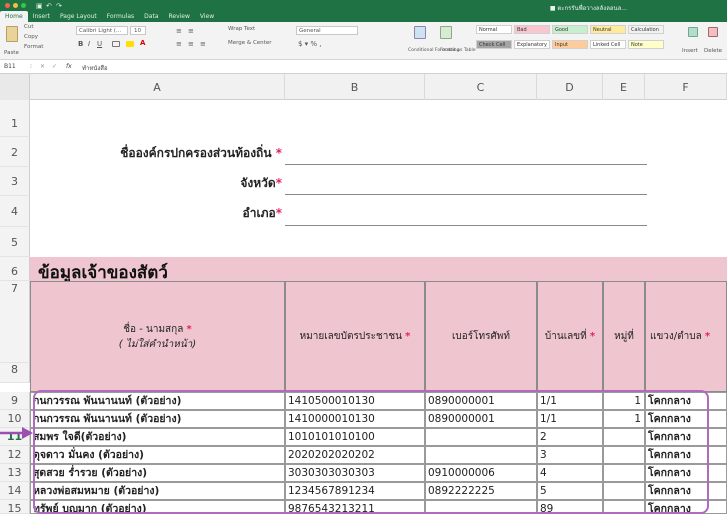 The width and height of the screenshot is (727, 514). I want to click on cell-style-neutral: Neutral, so click(608, 29).